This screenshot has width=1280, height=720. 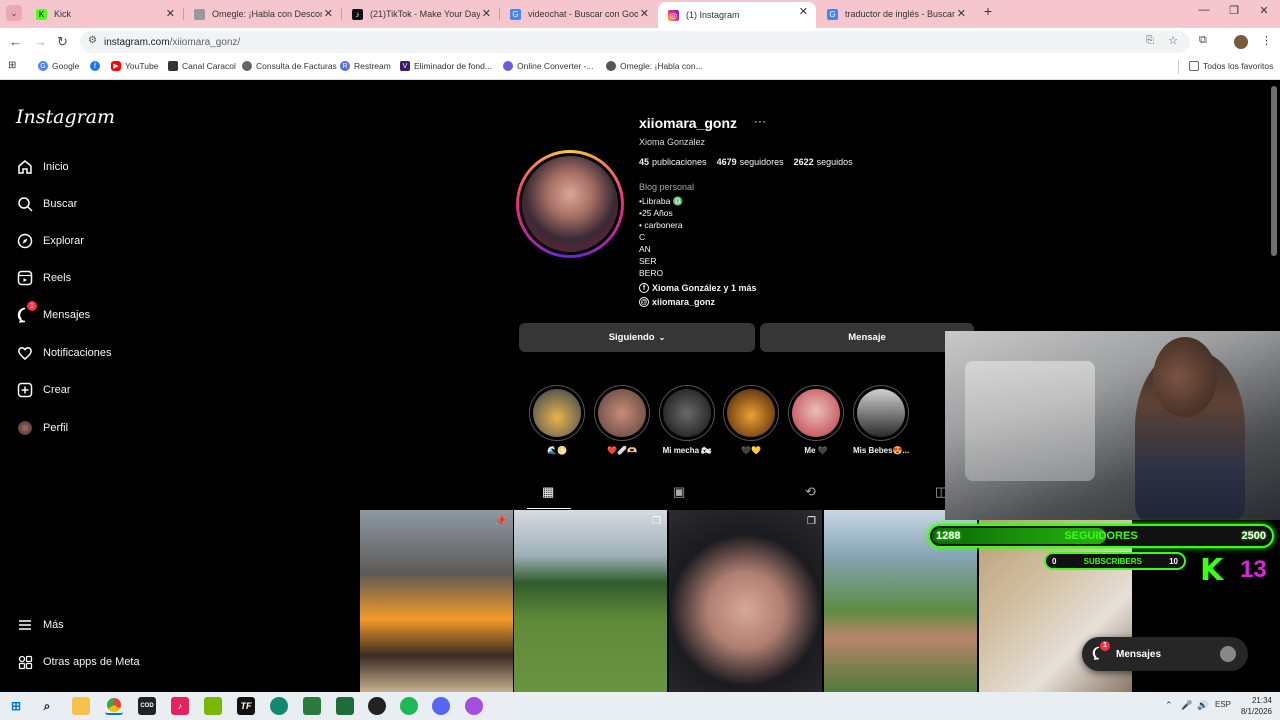 I want to click on tab-search-icon: ⌄, so click(x=14, y=13).